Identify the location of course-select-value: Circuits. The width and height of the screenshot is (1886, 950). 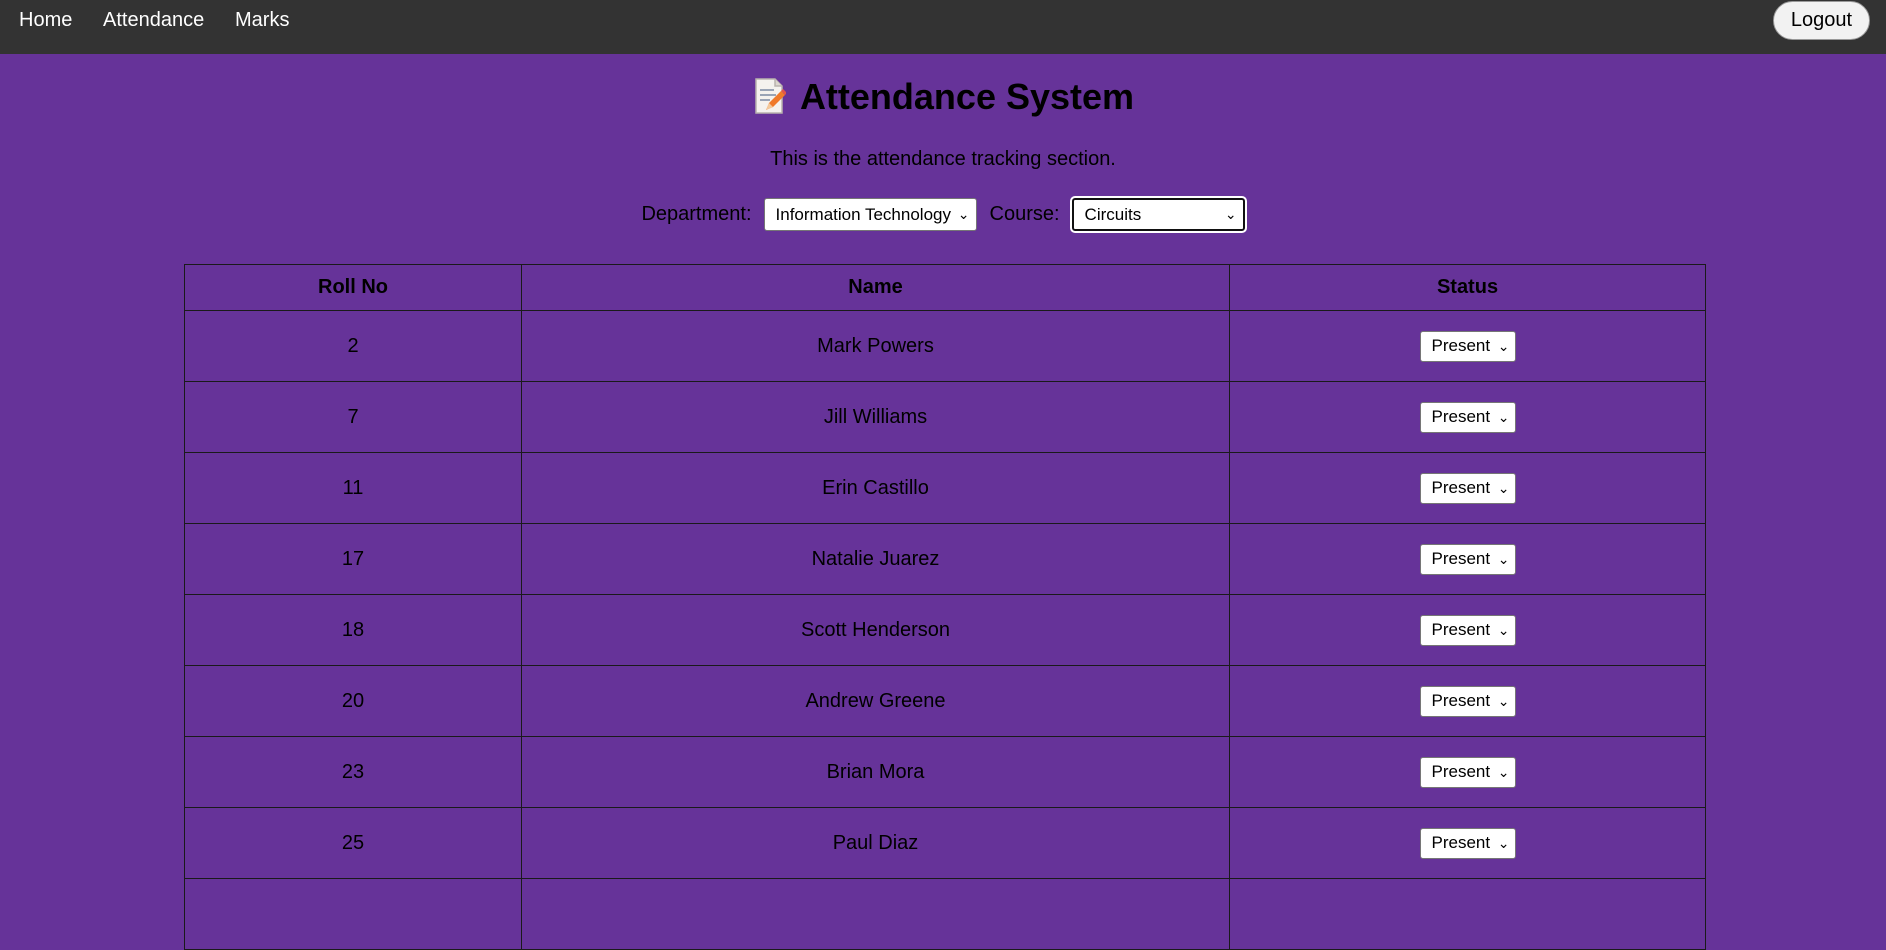
(1113, 214).